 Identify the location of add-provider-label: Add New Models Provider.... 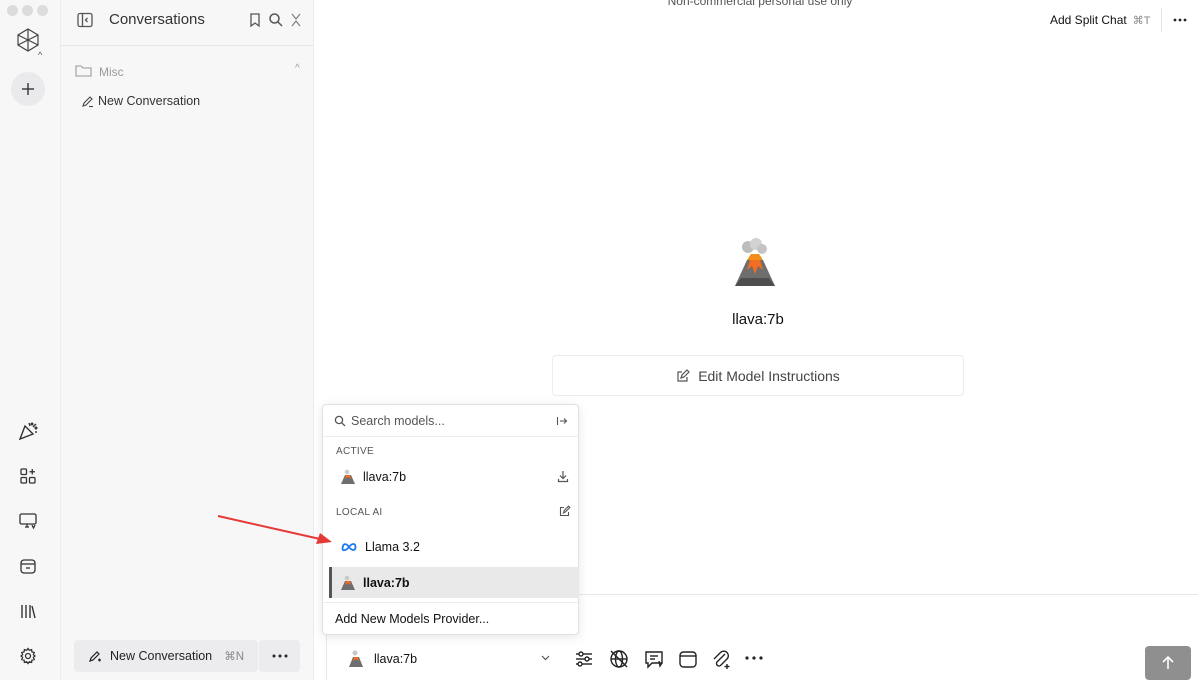
(412, 619).